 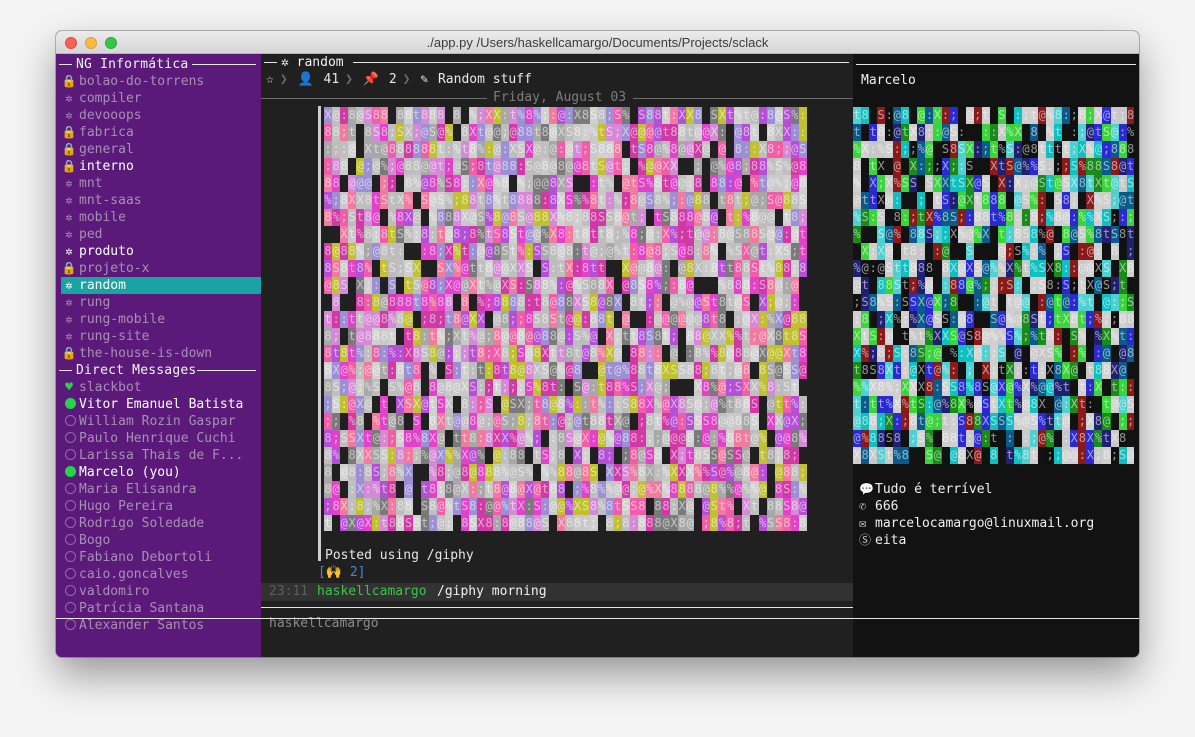 I want to click on channel-label: fabrica, so click(x=106, y=132).